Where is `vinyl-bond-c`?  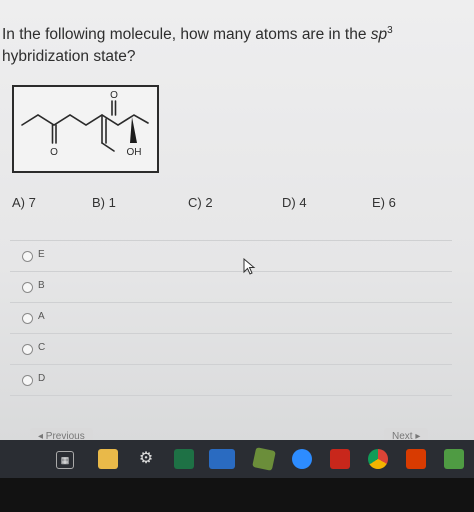 vinyl-bond-c is located at coordinates (108, 147).